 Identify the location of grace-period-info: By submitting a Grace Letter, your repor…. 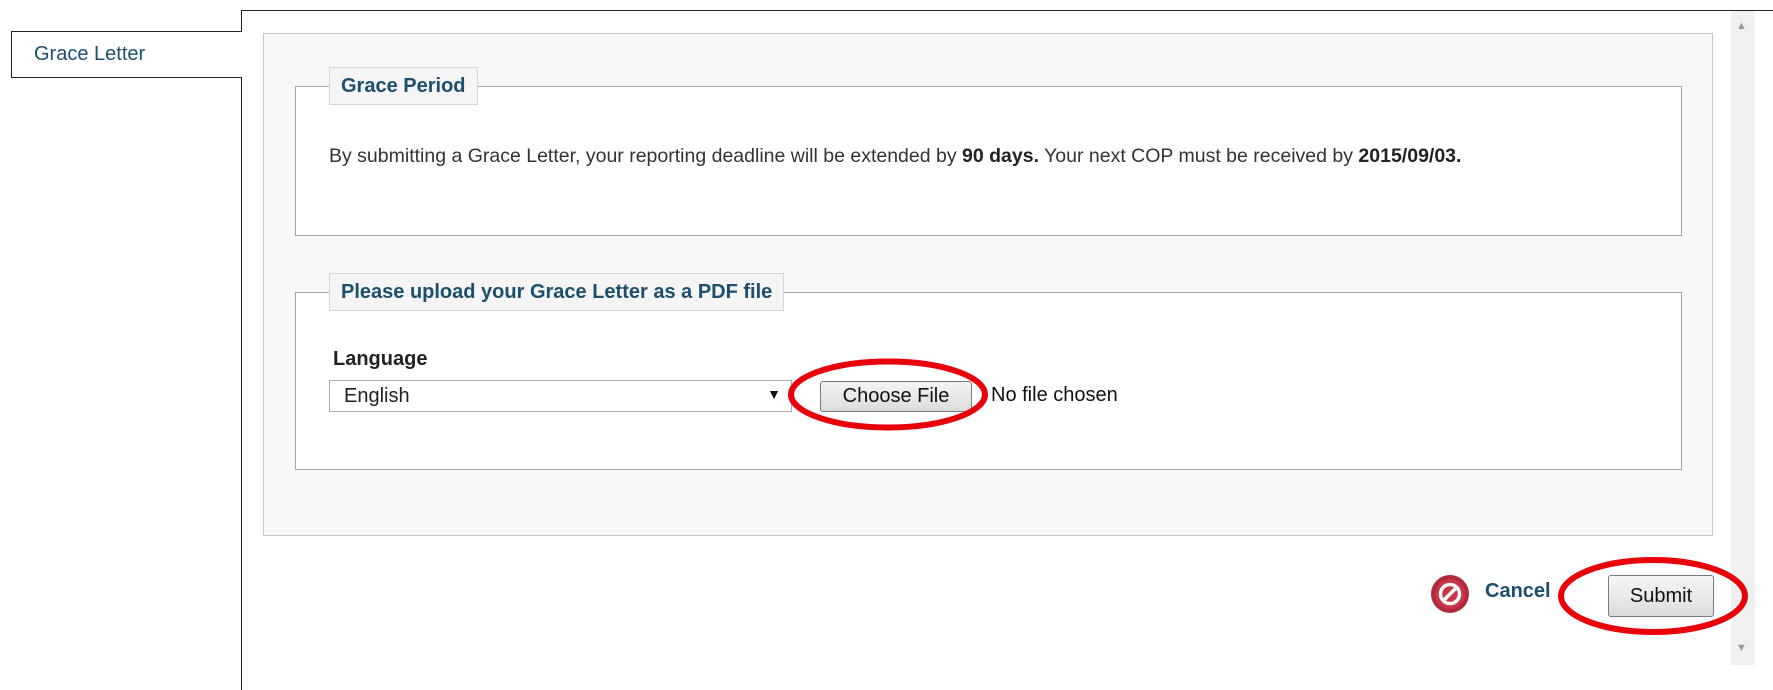
(895, 156).